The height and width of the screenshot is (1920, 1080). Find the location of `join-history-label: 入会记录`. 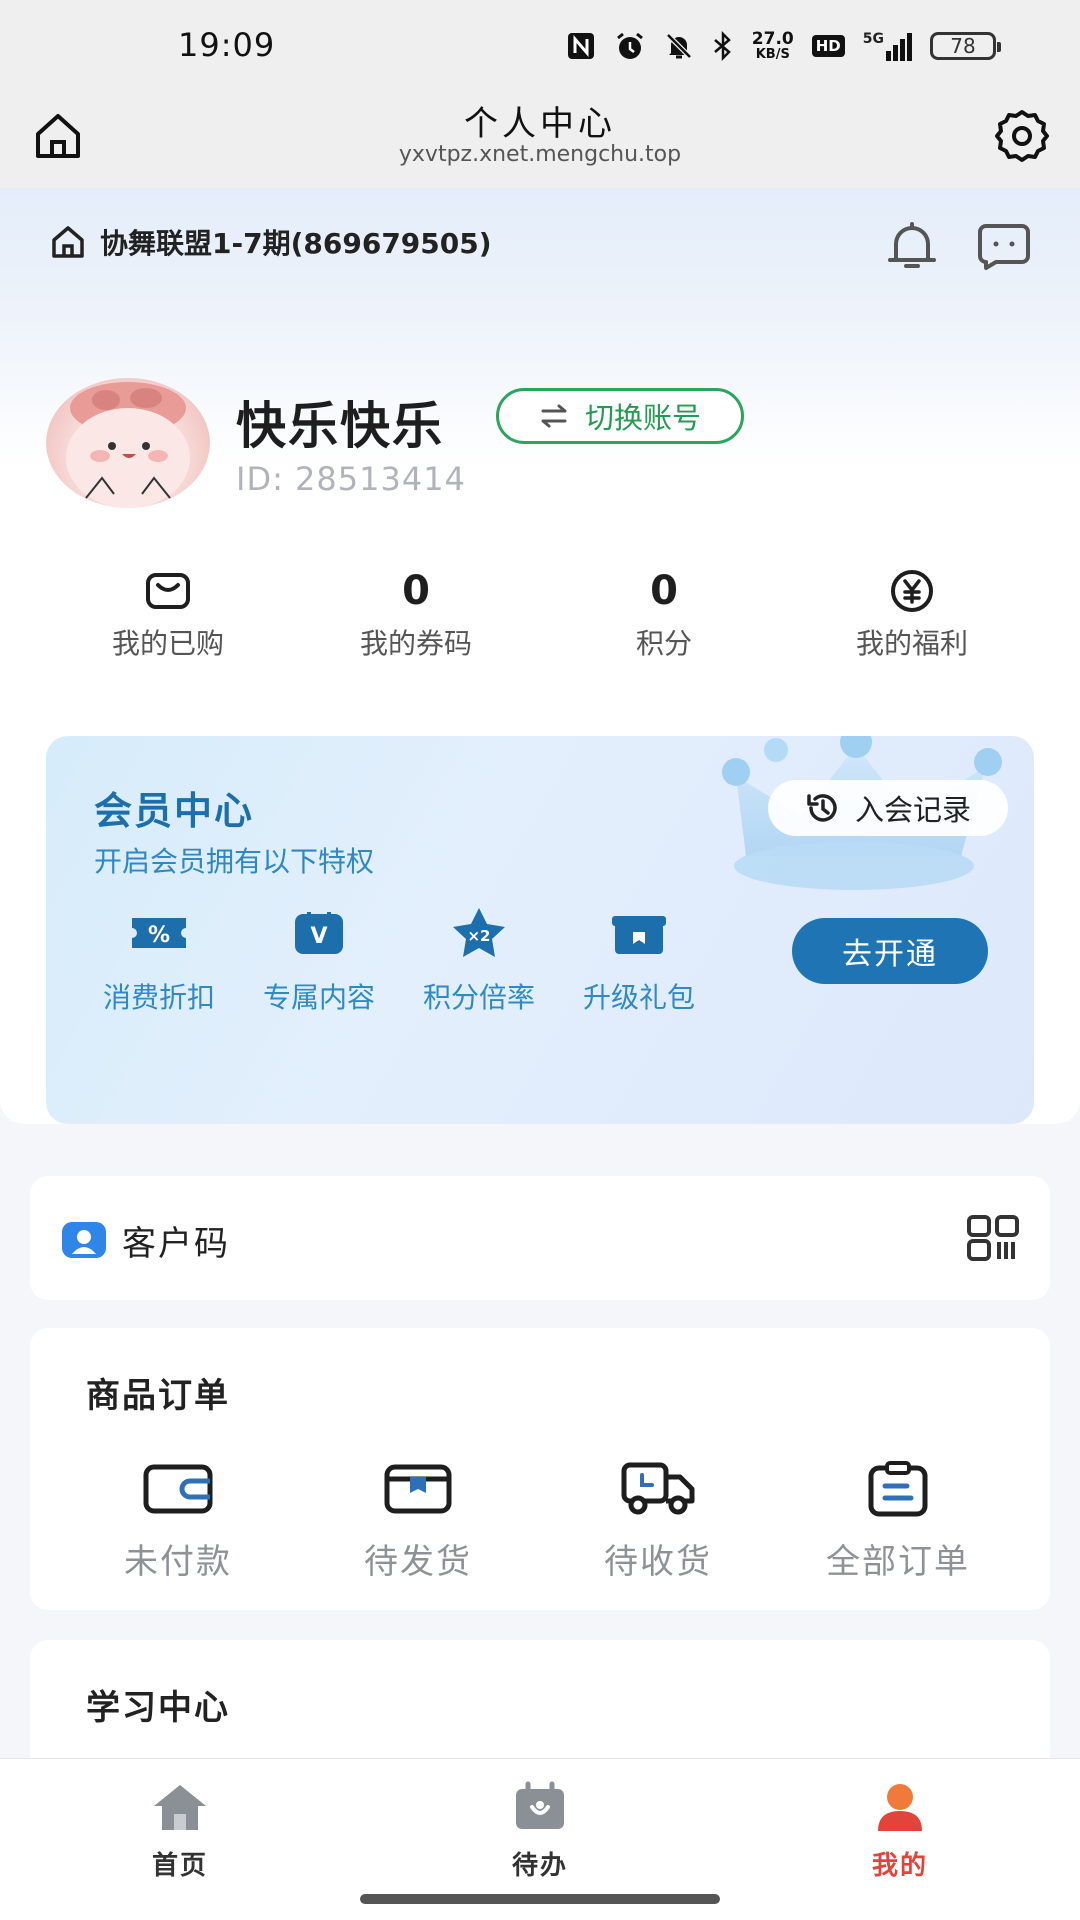

join-history-label: 入会记录 is located at coordinates (912, 810).